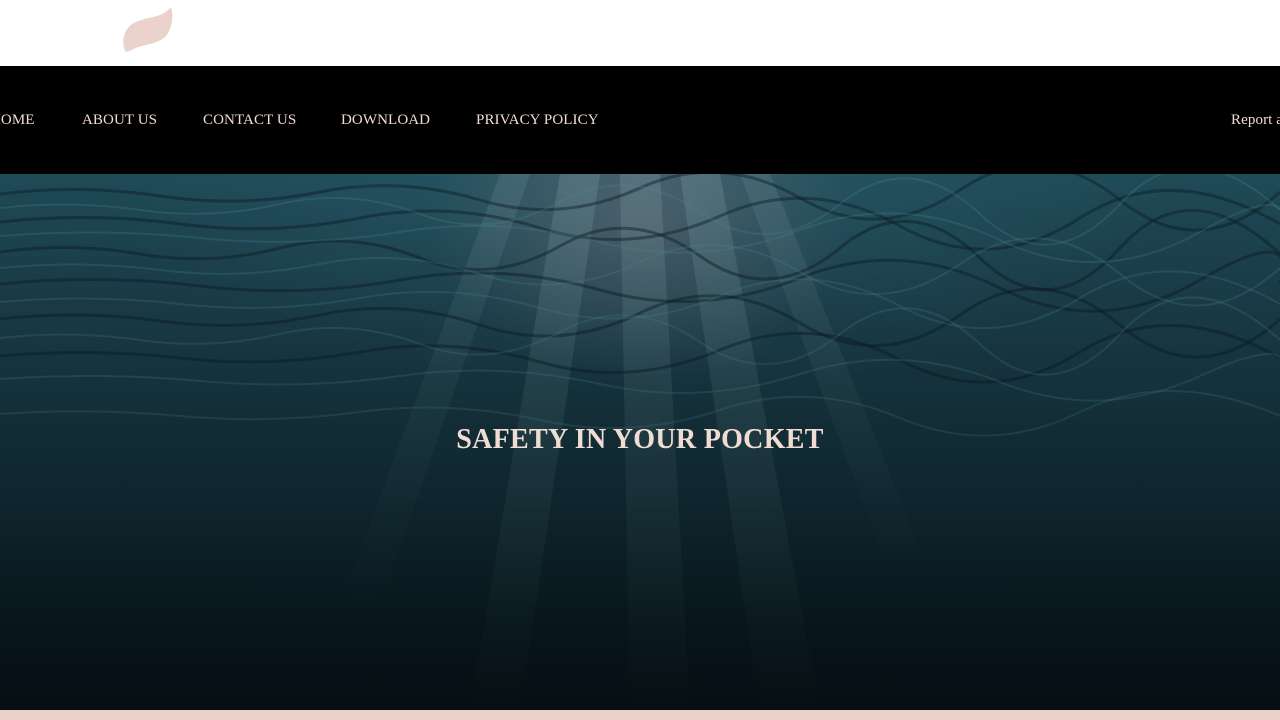  I want to click on hero-title: SAFETY IN YOUR POCKET, so click(640, 439).